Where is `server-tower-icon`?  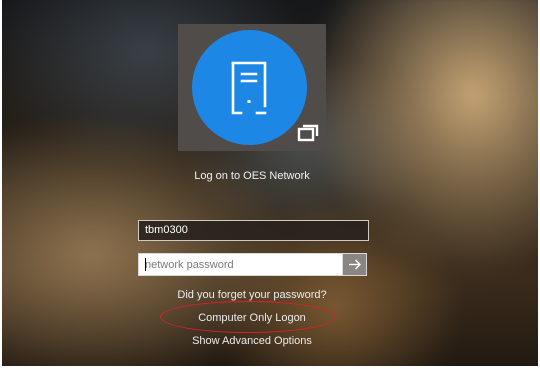
server-tower-icon is located at coordinates (249, 88).